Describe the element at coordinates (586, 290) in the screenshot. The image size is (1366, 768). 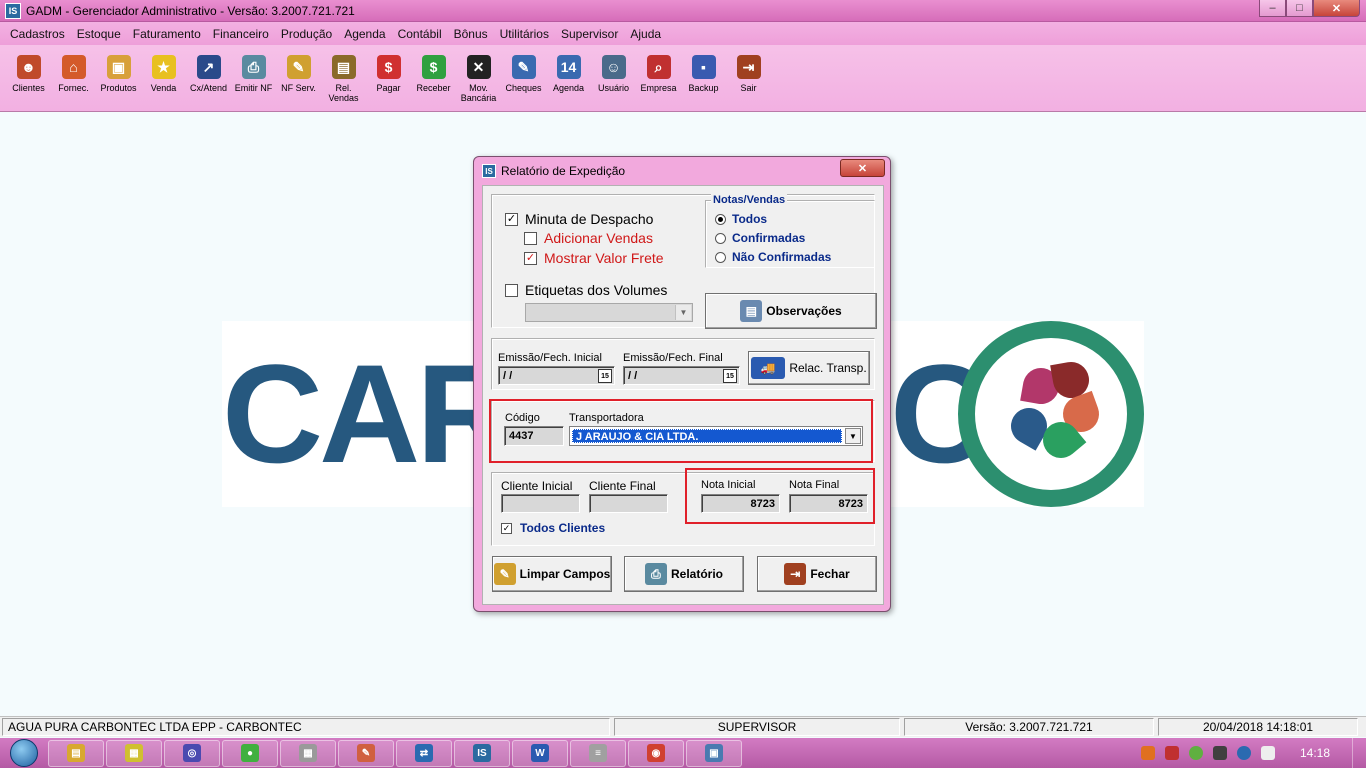
I see `etiquetas-checkbox: Etiquetas dos Volumes` at that location.